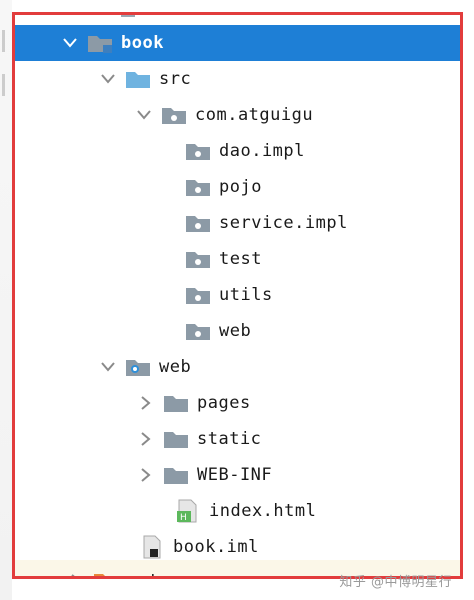 This screenshot has width=474, height=600. I want to click on cut-off-icon, so click(128, 16).